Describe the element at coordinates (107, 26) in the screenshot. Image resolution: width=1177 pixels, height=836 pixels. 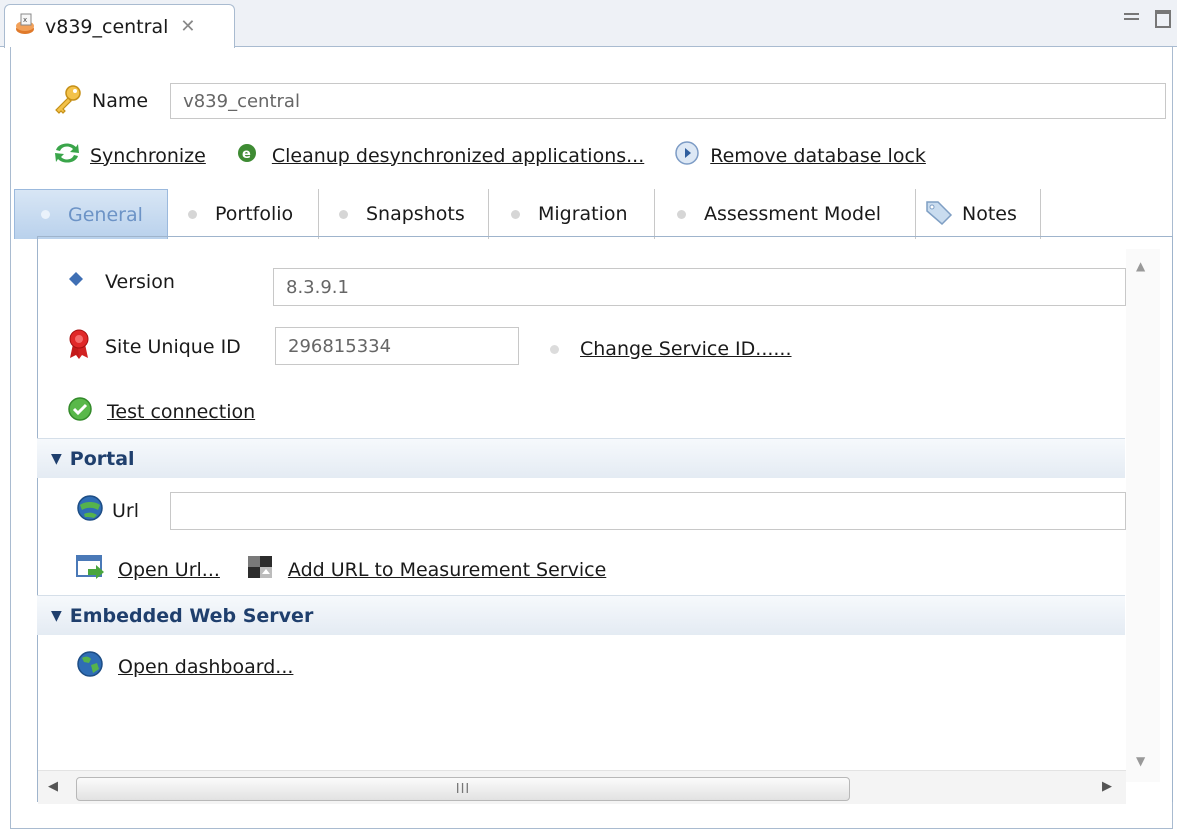
I see `editor-tab-title: v839_central` at that location.